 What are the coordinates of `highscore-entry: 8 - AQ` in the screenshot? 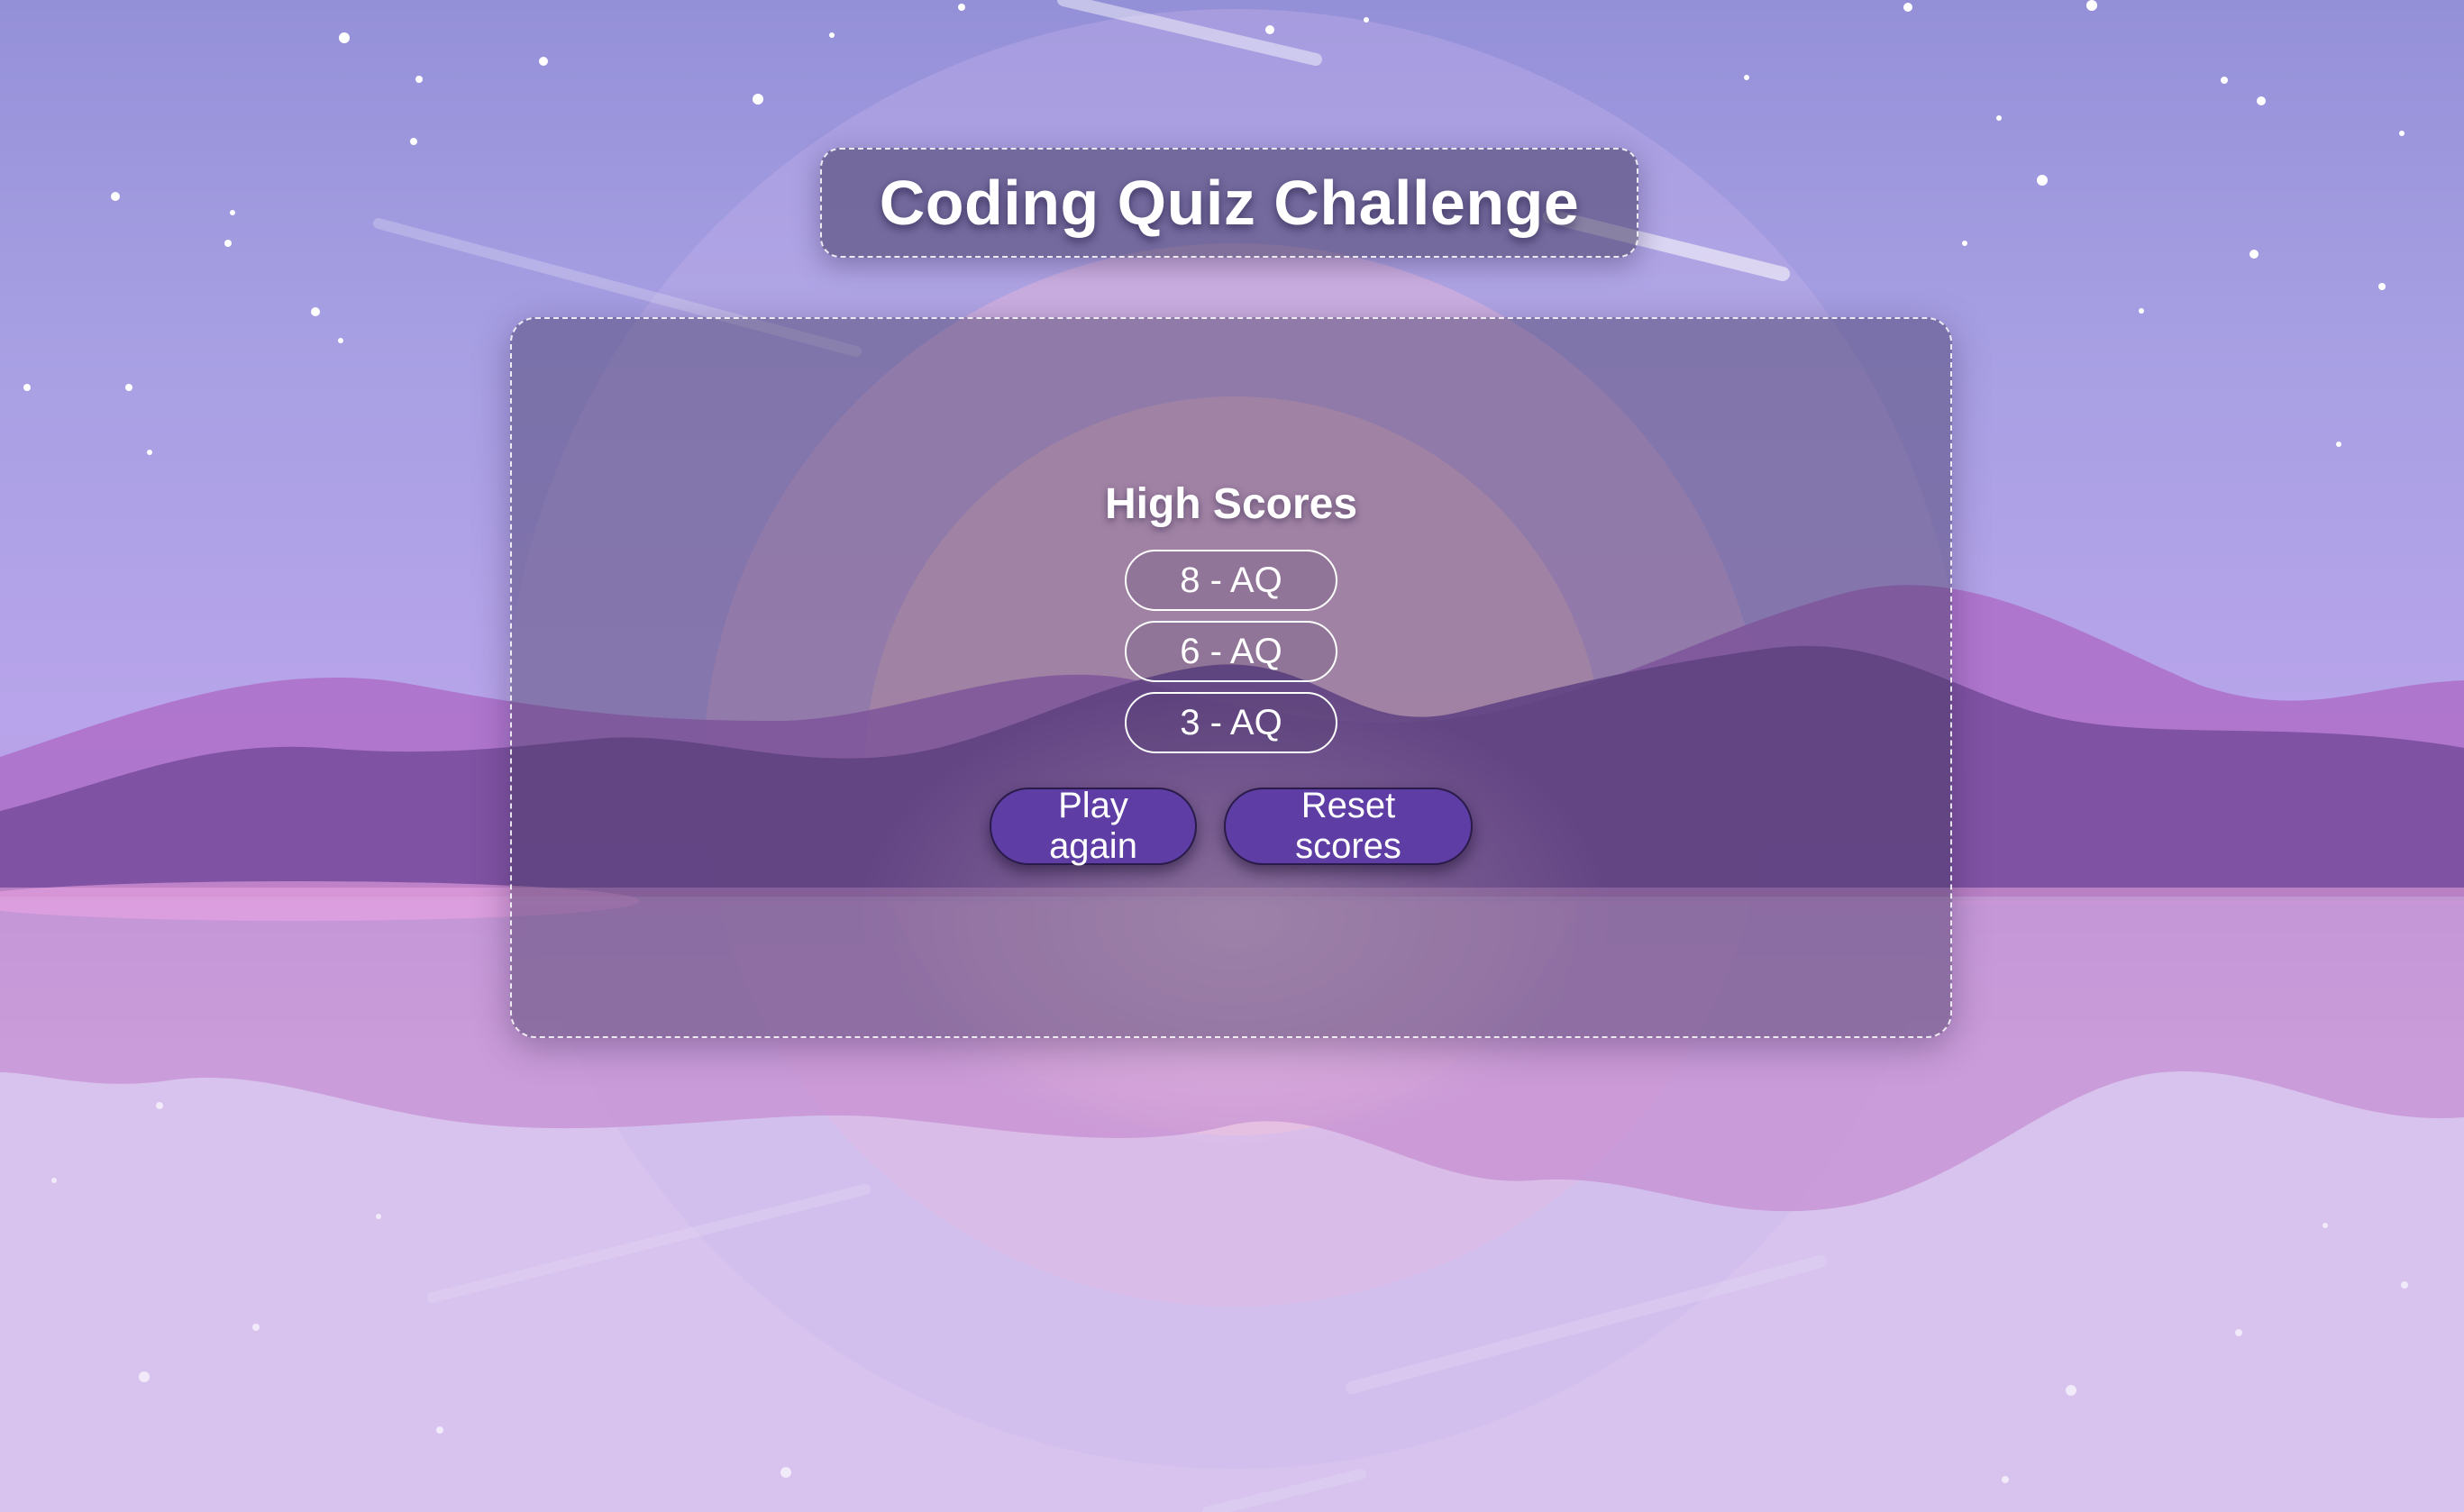 It's located at (1231, 580).